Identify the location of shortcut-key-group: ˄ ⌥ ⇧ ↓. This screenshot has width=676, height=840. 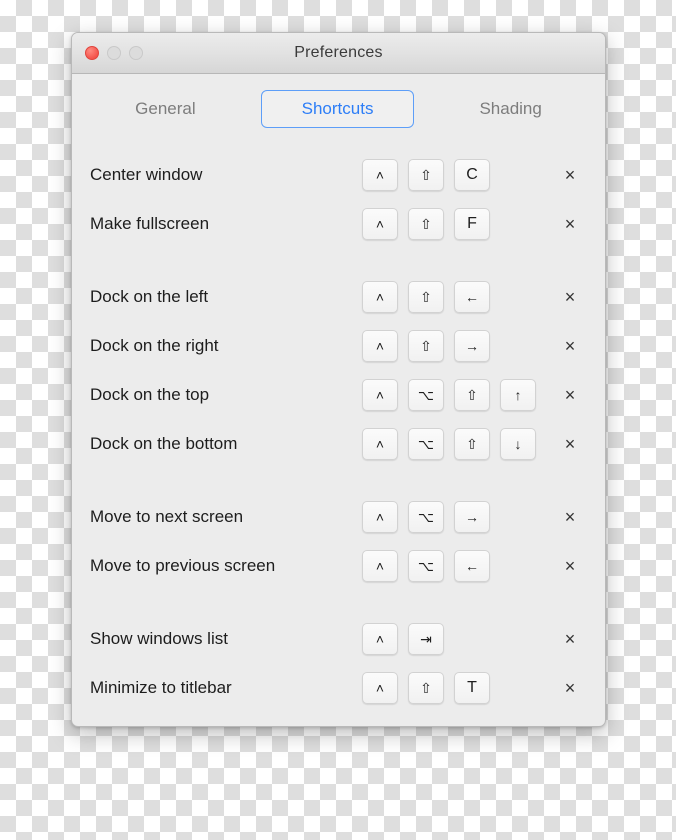
(459, 443).